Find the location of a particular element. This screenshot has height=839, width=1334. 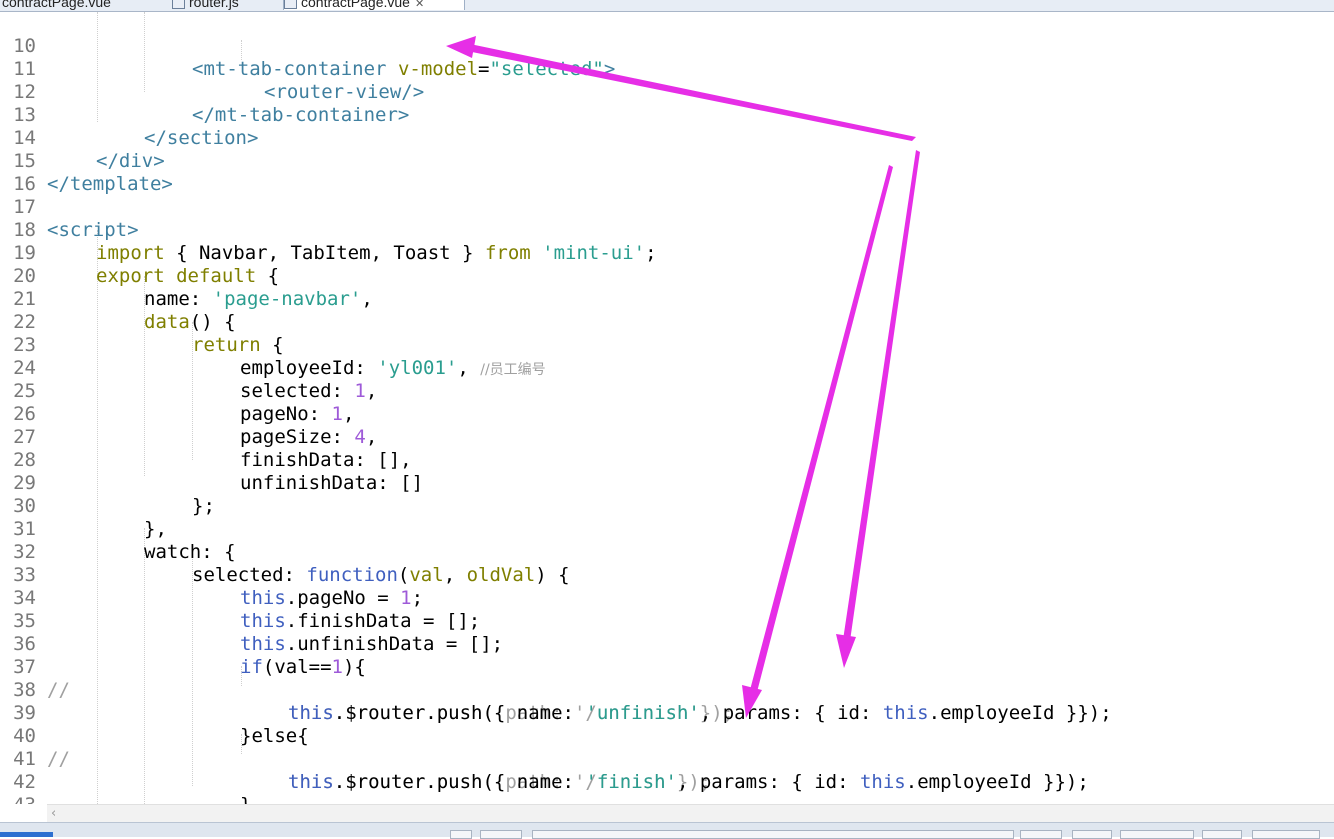

code-line-10: 10 <mt-tab-container v-model="selected"> is located at coordinates (667, 46).